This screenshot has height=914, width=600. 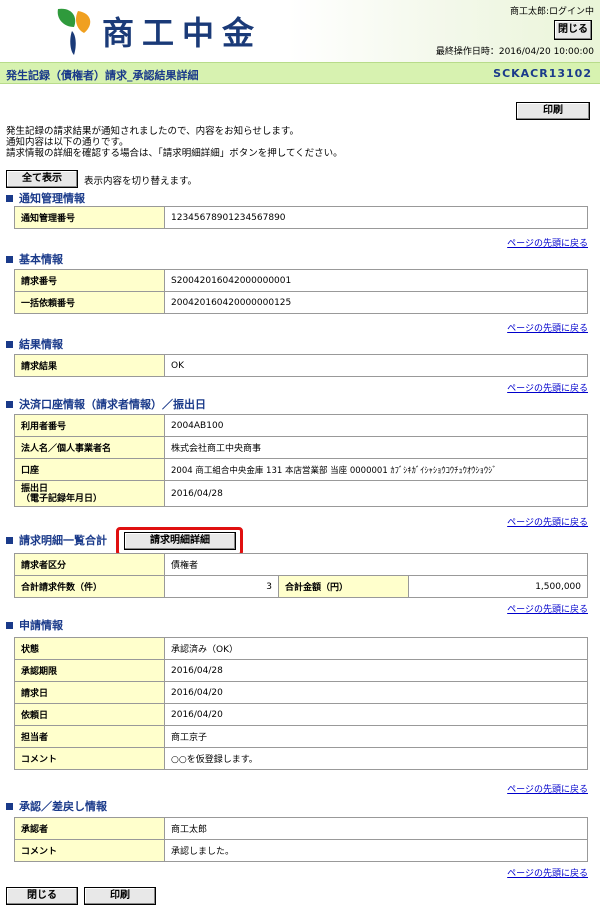 I want to click on screen-title-bar: 発生記録（債権者）請求_承認結果詳細 SCKACR13102, so click(x=300, y=73).